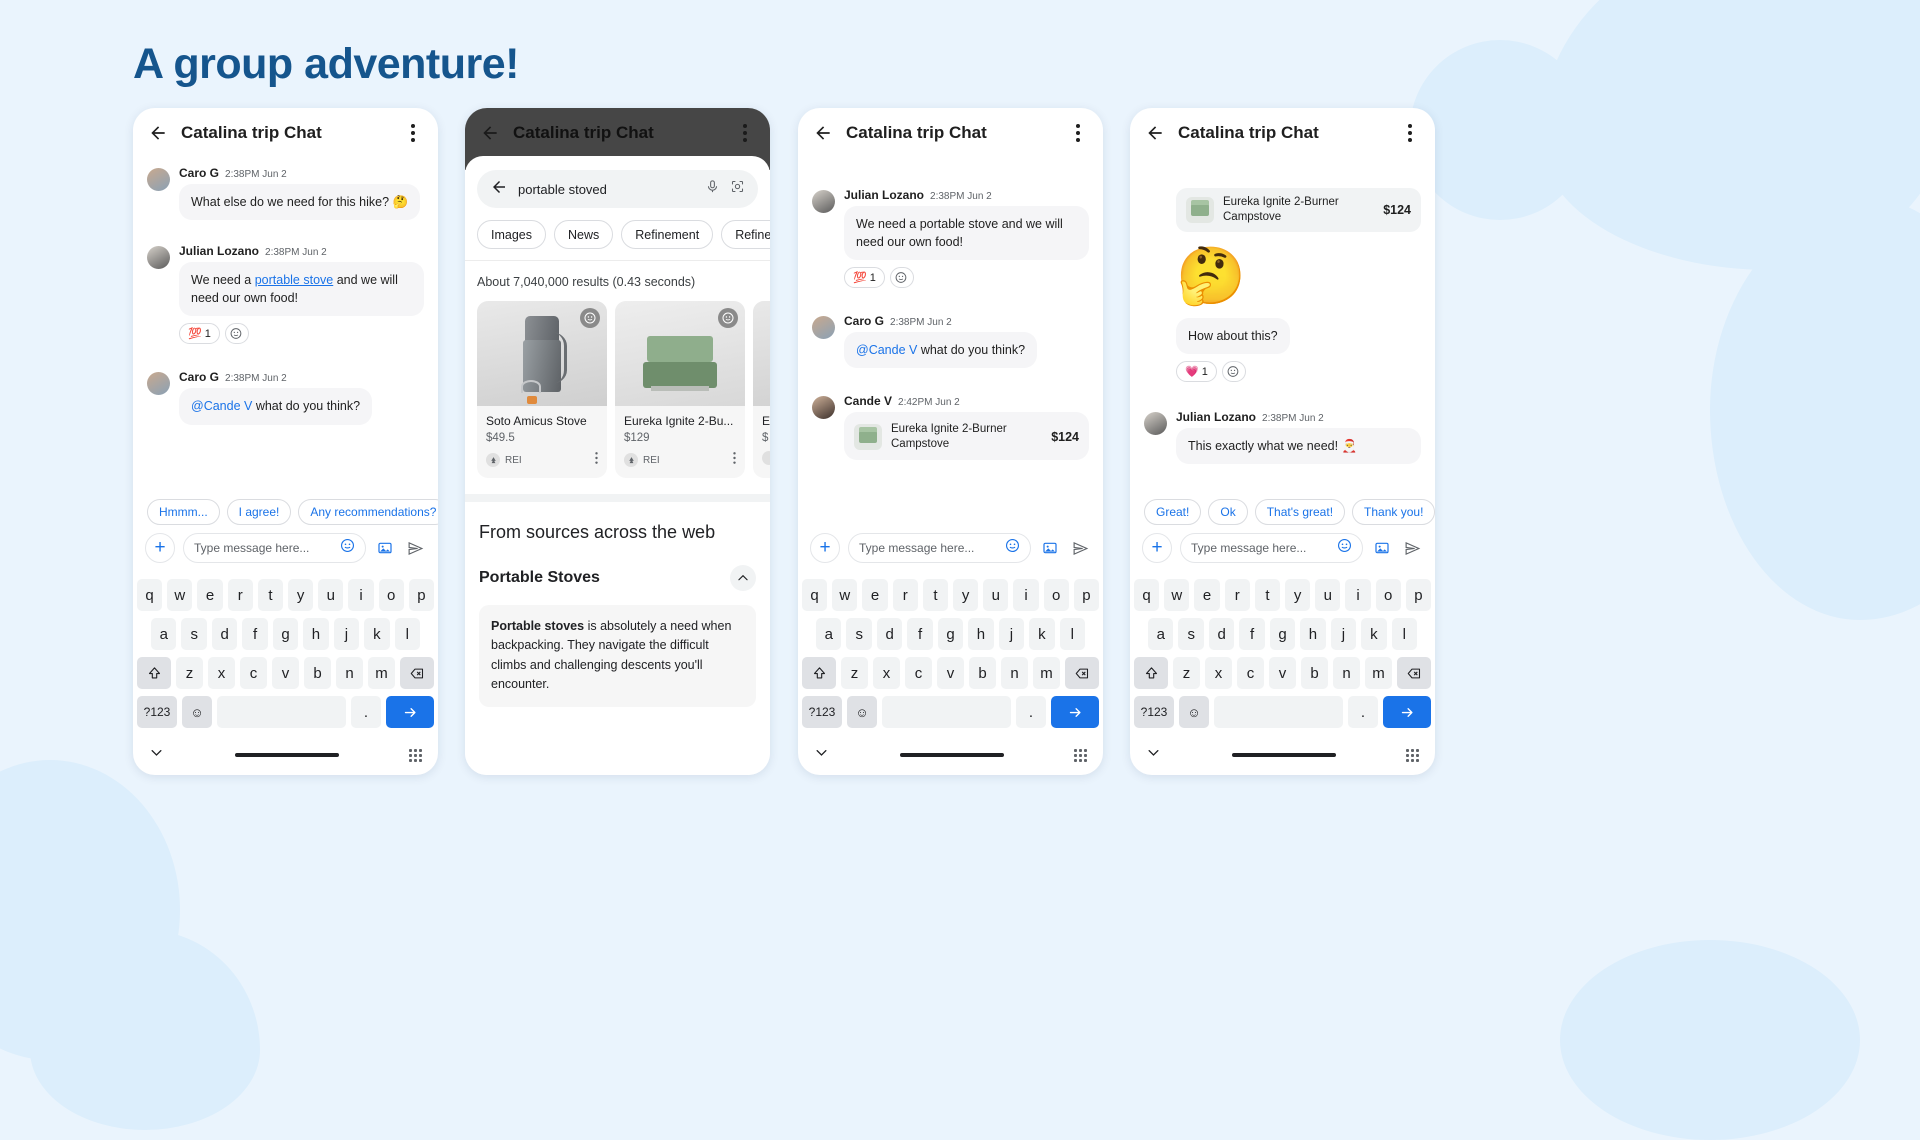 The height and width of the screenshot is (1140, 1920). I want to click on suggestion-chip: Ok, so click(1228, 512).